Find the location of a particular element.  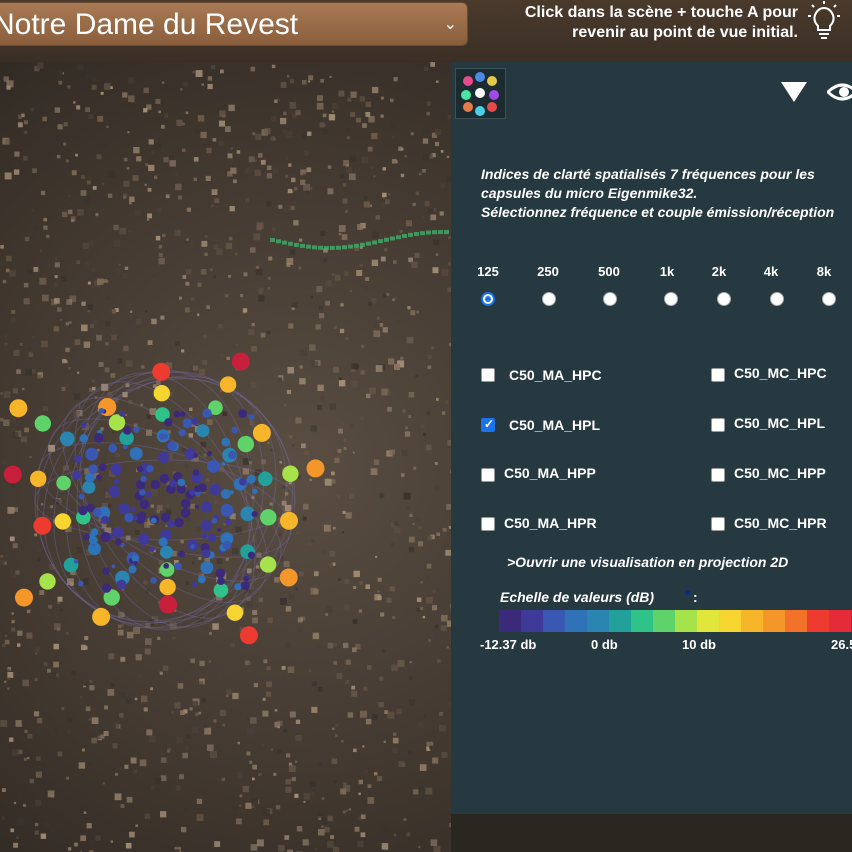

freq-radio-8k is located at coordinates (829, 299).